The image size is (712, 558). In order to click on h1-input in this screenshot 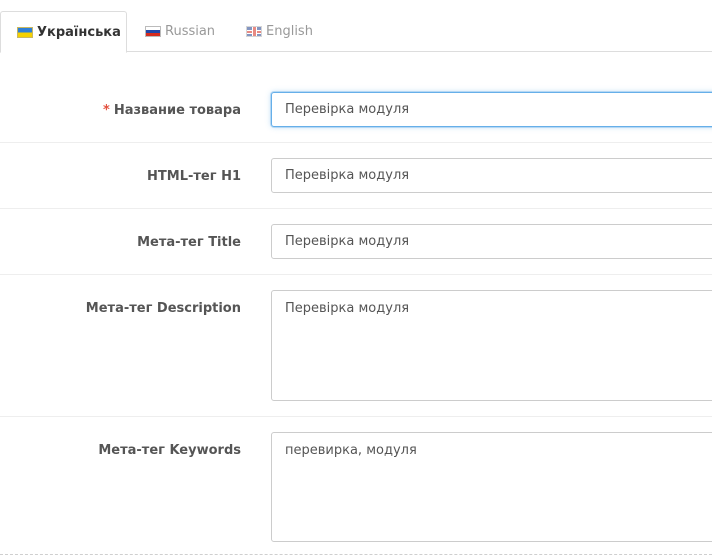, I will do `click(491, 175)`.